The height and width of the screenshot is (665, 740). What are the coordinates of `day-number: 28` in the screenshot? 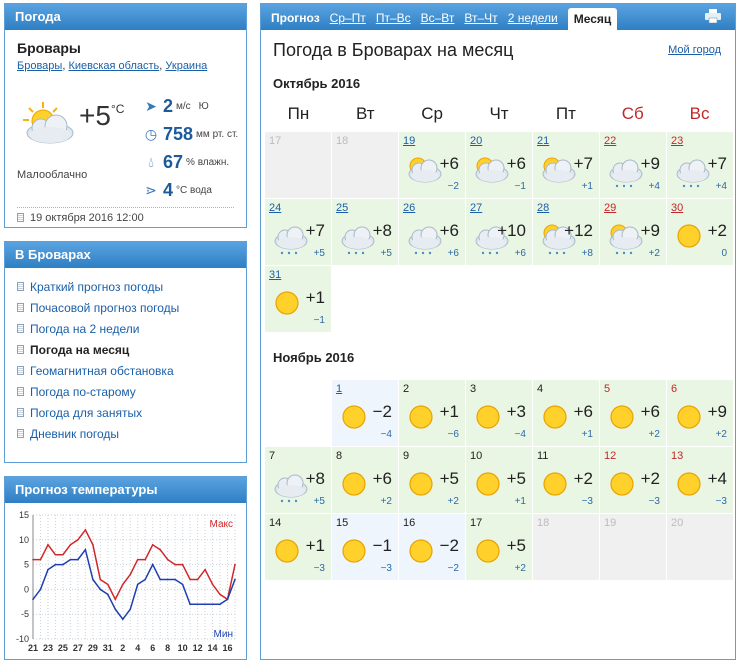 It's located at (543, 208).